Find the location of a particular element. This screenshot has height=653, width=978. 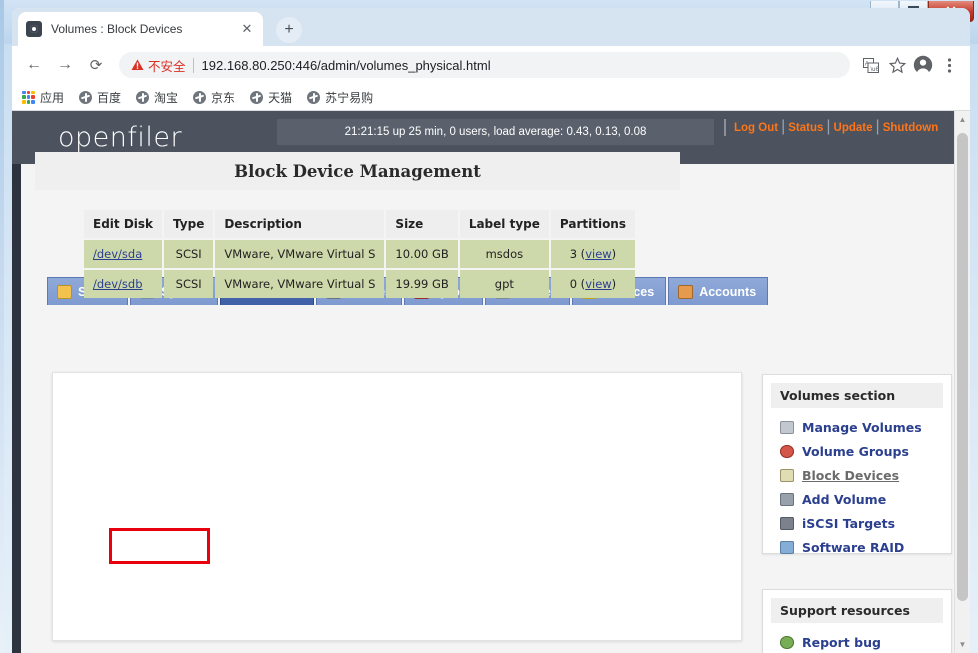

cell-partitions: 0 (view) is located at coordinates (592, 284).